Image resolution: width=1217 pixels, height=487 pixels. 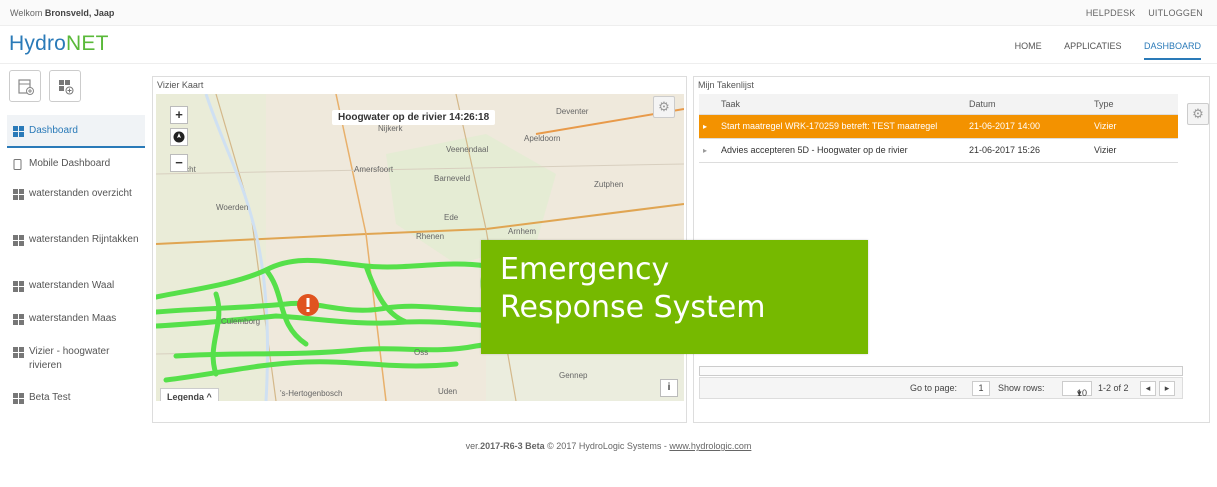 I want to click on nav-divider, so click(x=608, y=63).